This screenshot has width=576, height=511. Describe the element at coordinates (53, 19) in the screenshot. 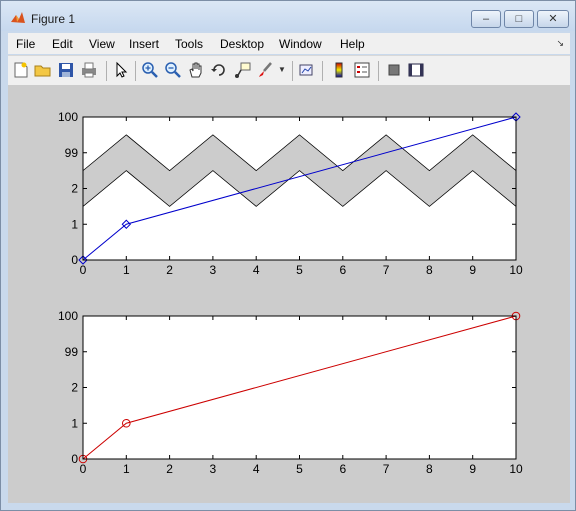

I see `window-title: Figure 1` at that location.